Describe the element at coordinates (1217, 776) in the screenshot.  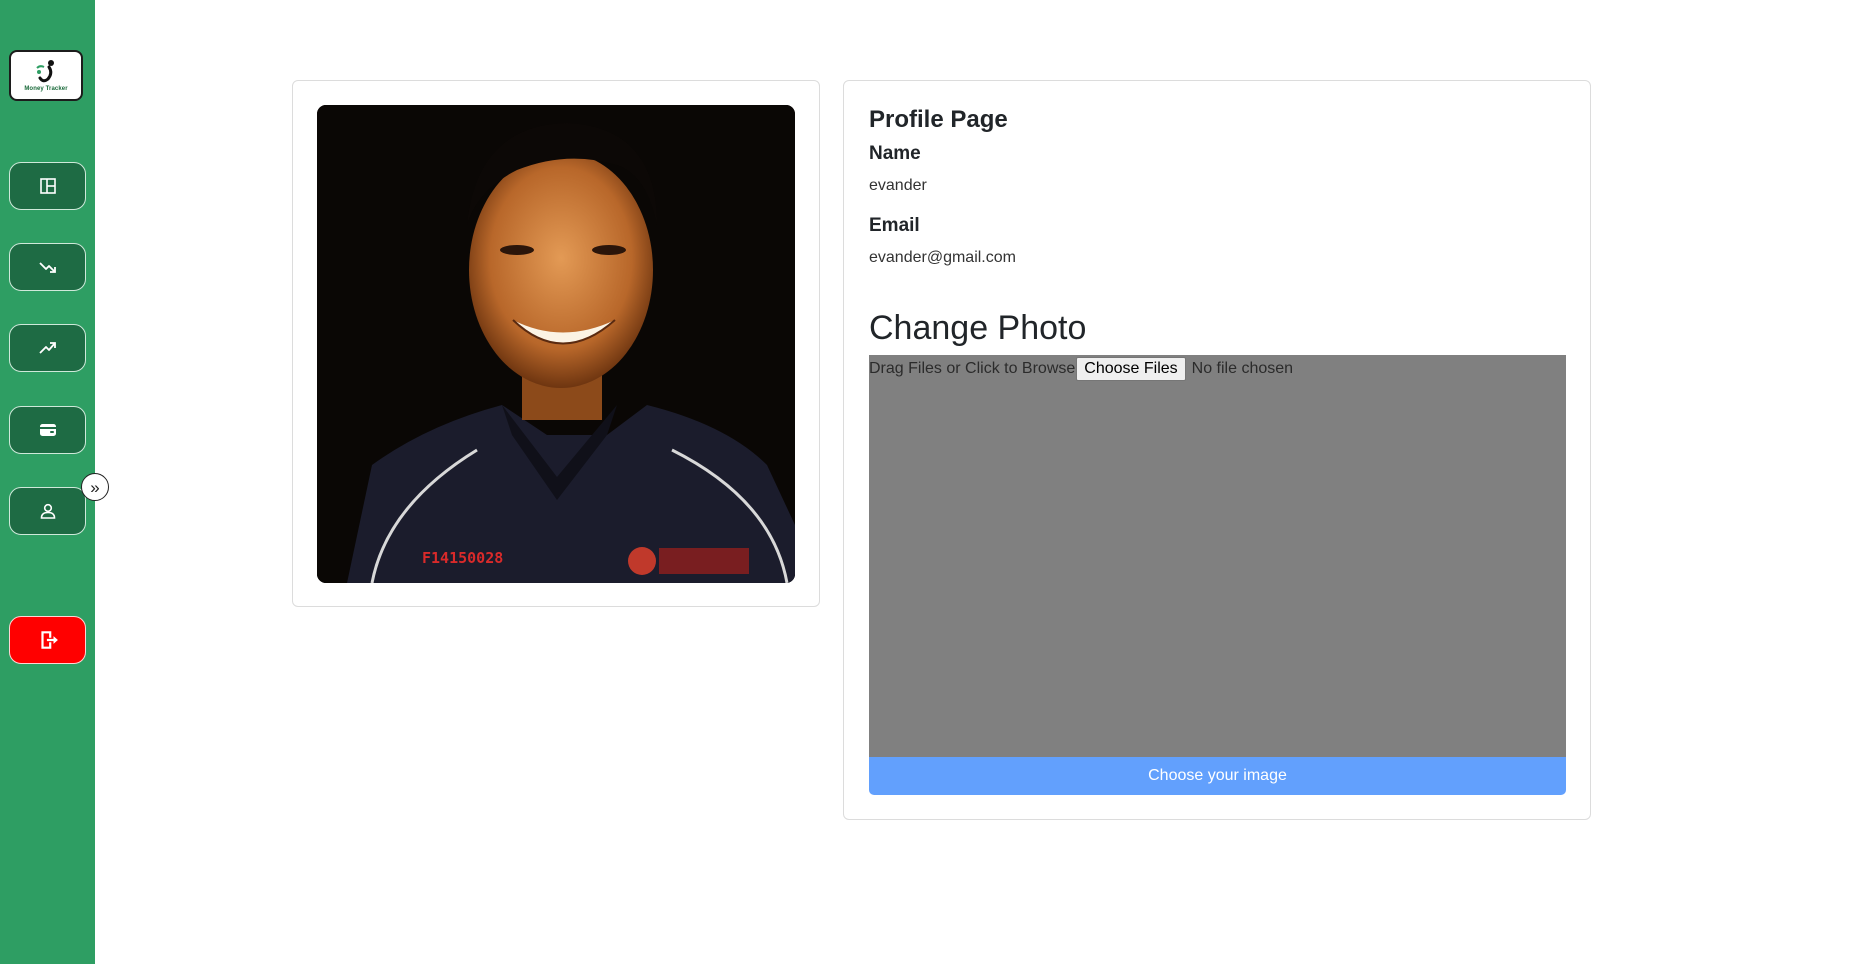
I see `choose-image-button: Choose your image` at that location.